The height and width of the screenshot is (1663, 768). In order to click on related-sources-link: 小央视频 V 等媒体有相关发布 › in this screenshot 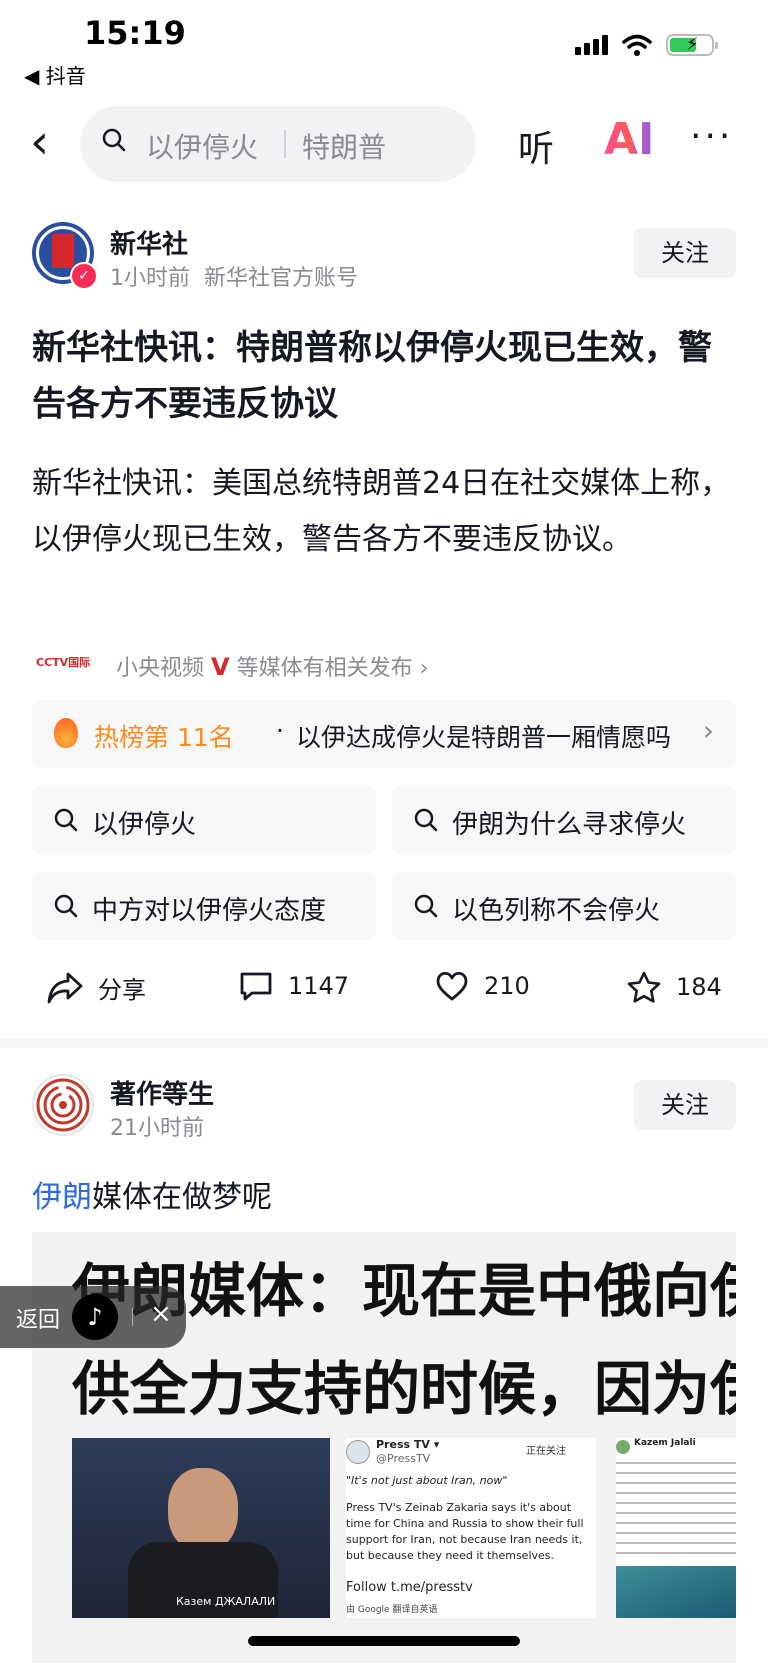, I will do `click(272, 666)`.